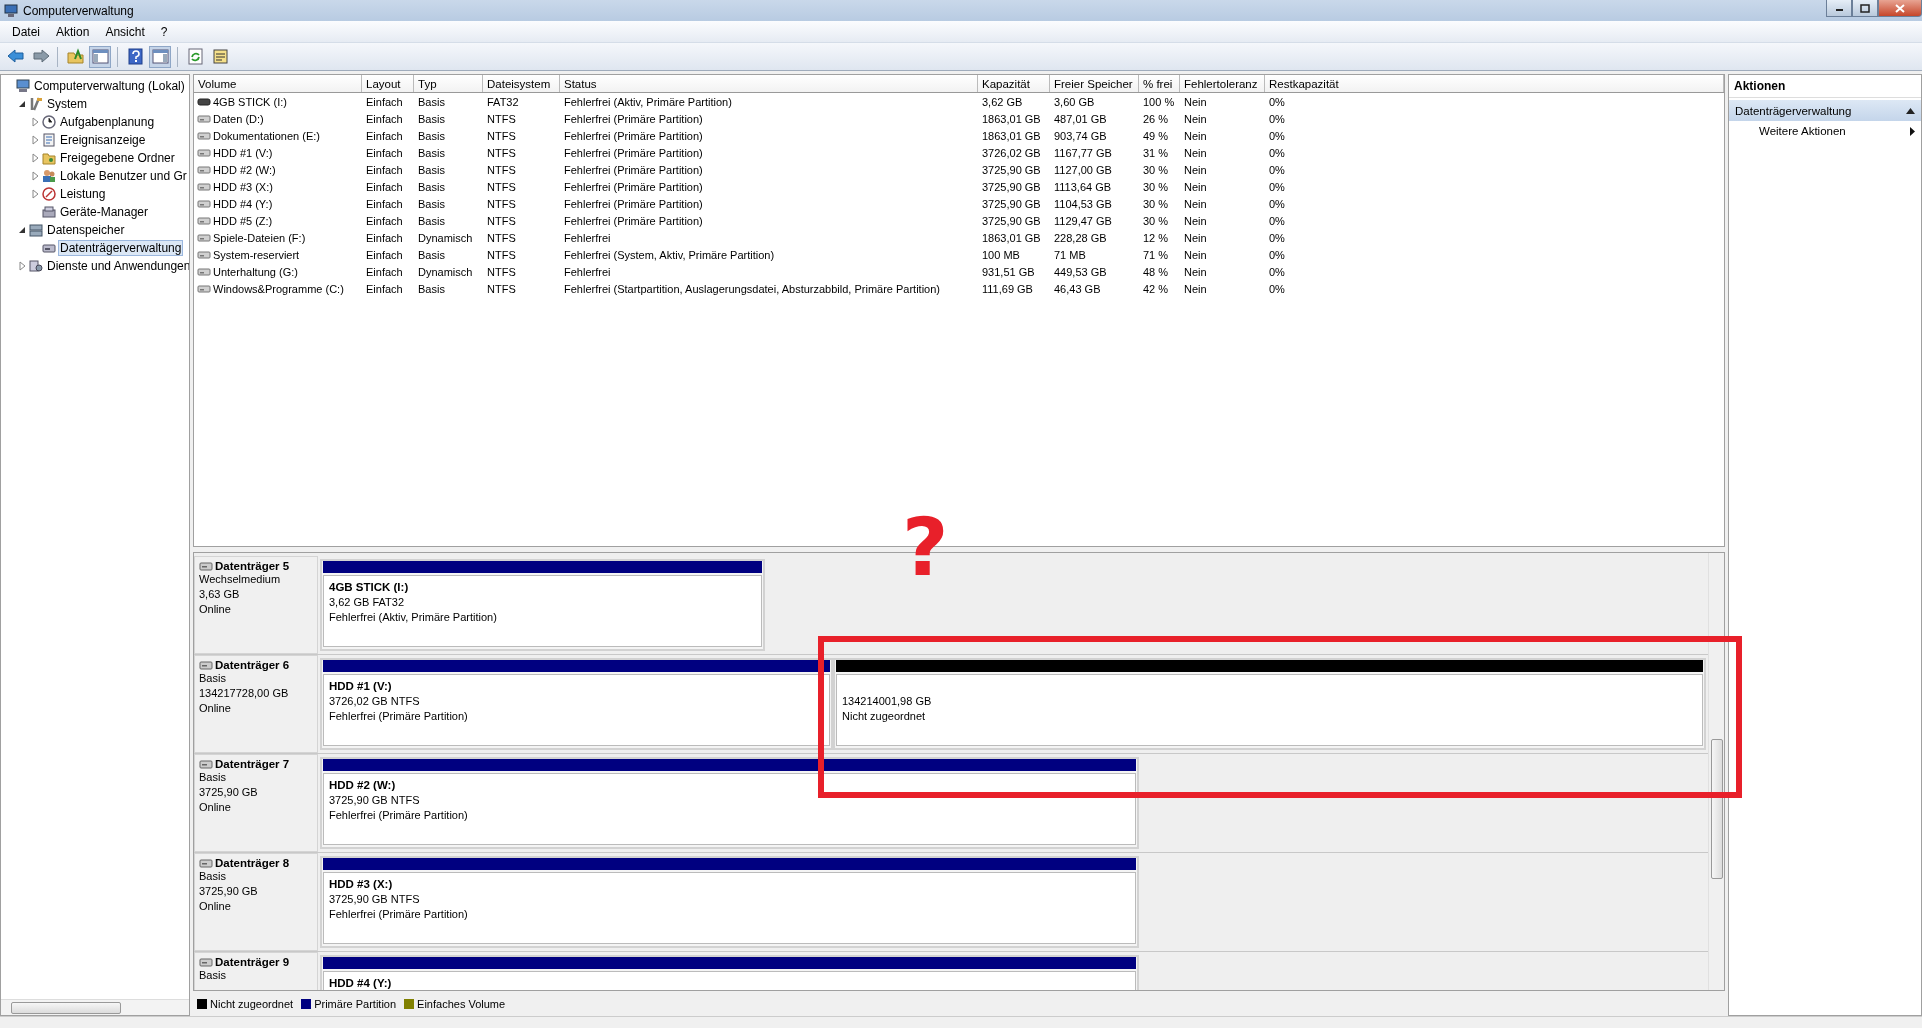 This screenshot has height=1028, width=1922. What do you see at coordinates (729, 803) in the screenshot?
I see `partition-block: HDD #2 (W:) 3725,90 GB NTFS Fehlerfrei (Primäre Partition)` at bounding box center [729, 803].